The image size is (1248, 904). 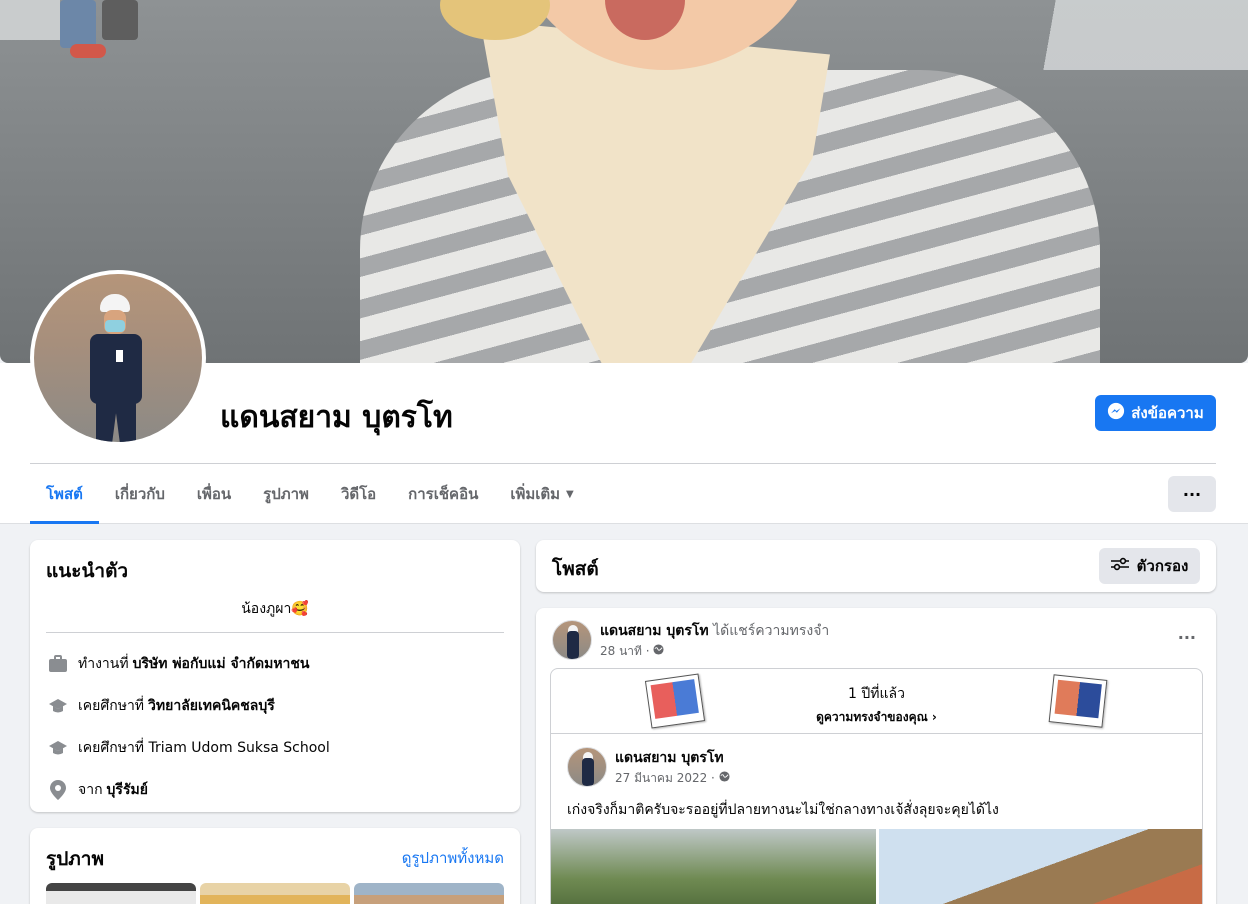 What do you see at coordinates (275, 866) in the screenshot?
I see `photos-card: รูปภาพ ดูรูปภาพทั้งหมด` at bounding box center [275, 866].